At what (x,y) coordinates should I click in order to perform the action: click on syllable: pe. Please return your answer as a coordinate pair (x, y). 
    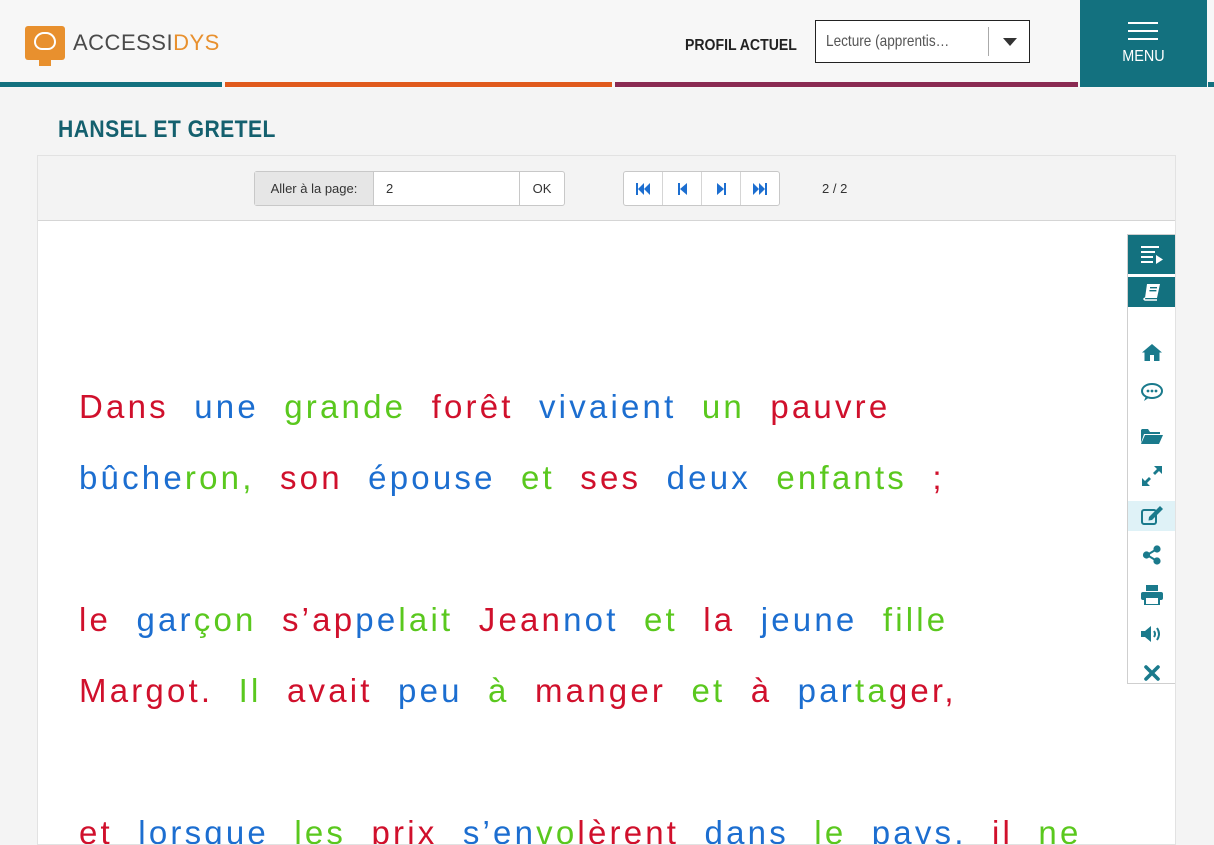
    Looking at the image, I should click on (377, 619).